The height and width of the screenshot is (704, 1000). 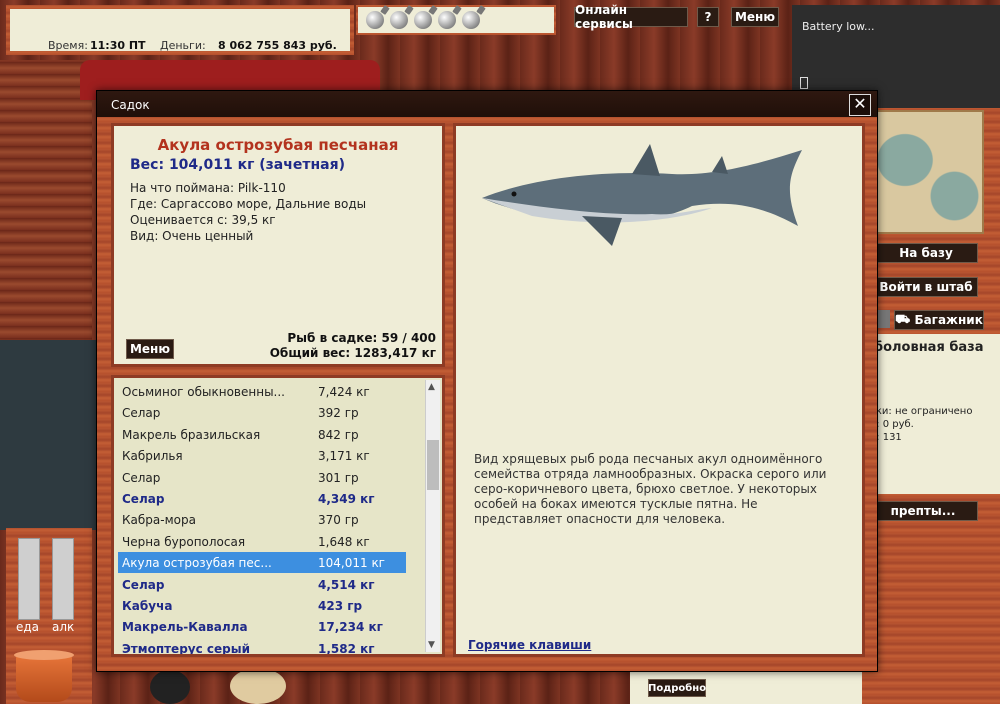 What do you see at coordinates (340, 606) in the screenshot?
I see `fish-row-weight: 423 гр` at bounding box center [340, 606].